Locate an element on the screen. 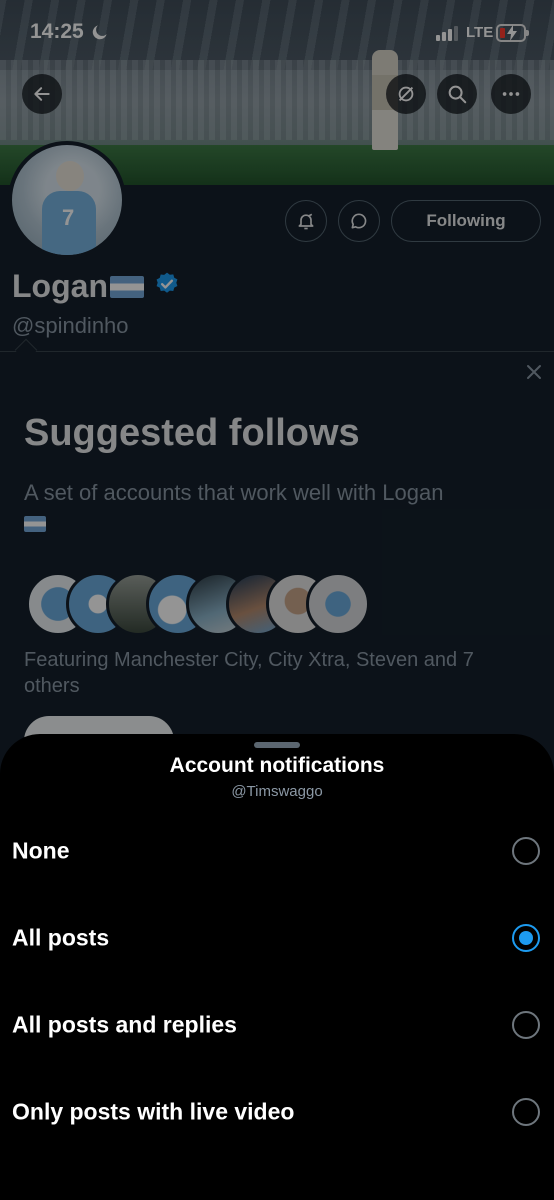 The image size is (554, 1200). option-label: Only posts with live video is located at coordinates (153, 1111).